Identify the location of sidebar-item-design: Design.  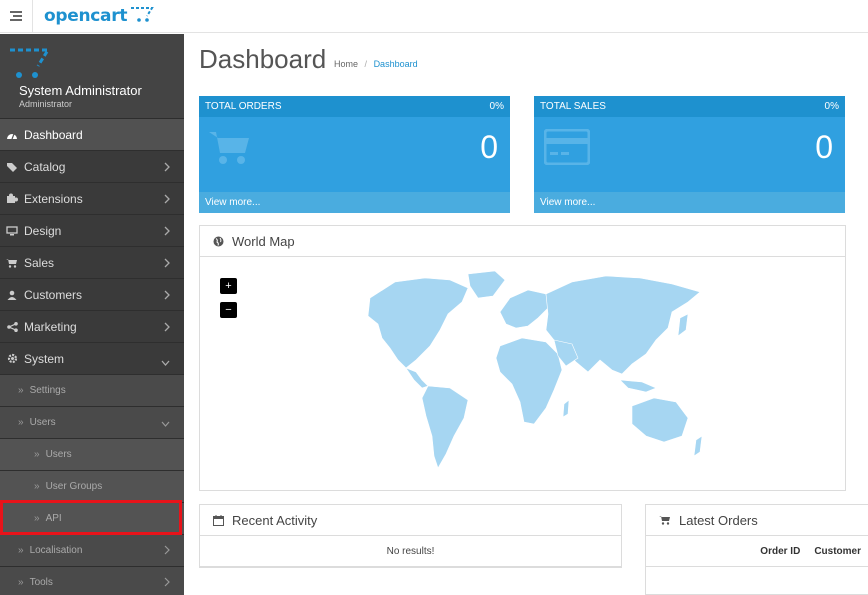
(92, 231).